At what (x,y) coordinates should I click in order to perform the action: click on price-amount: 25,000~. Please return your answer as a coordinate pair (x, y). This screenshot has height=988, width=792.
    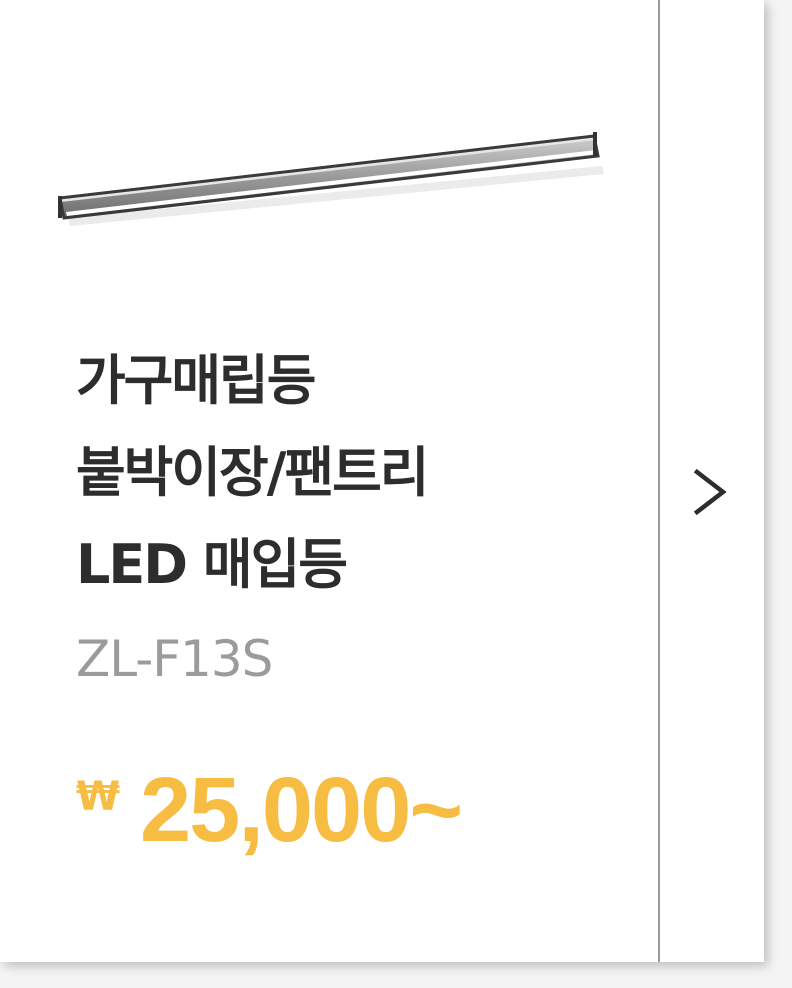
    Looking at the image, I should click on (301, 810).